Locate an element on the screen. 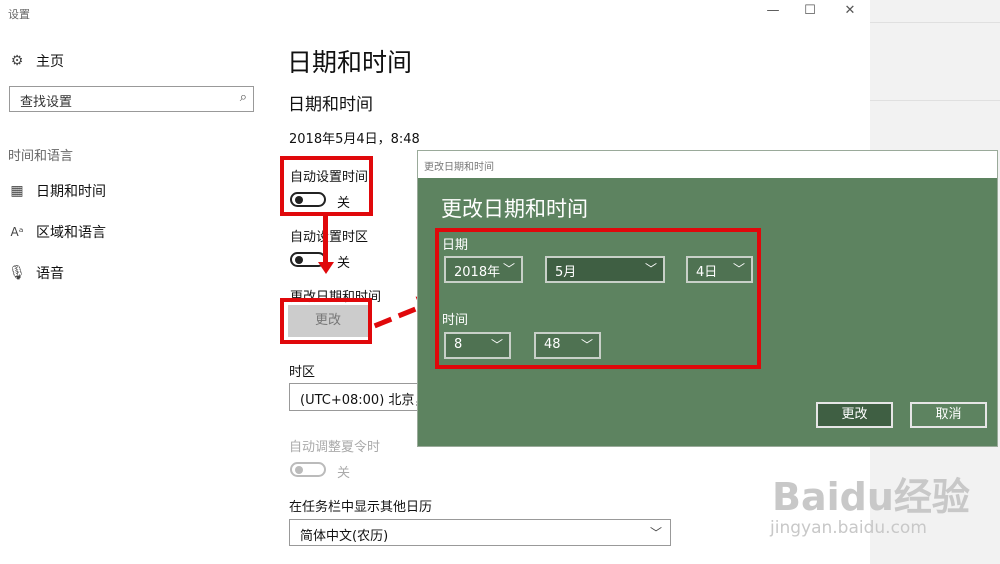 Image resolution: width=1000 pixels, height=564 pixels. sidebar-item-label: 日期和时间 is located at coordinates (71, 192).